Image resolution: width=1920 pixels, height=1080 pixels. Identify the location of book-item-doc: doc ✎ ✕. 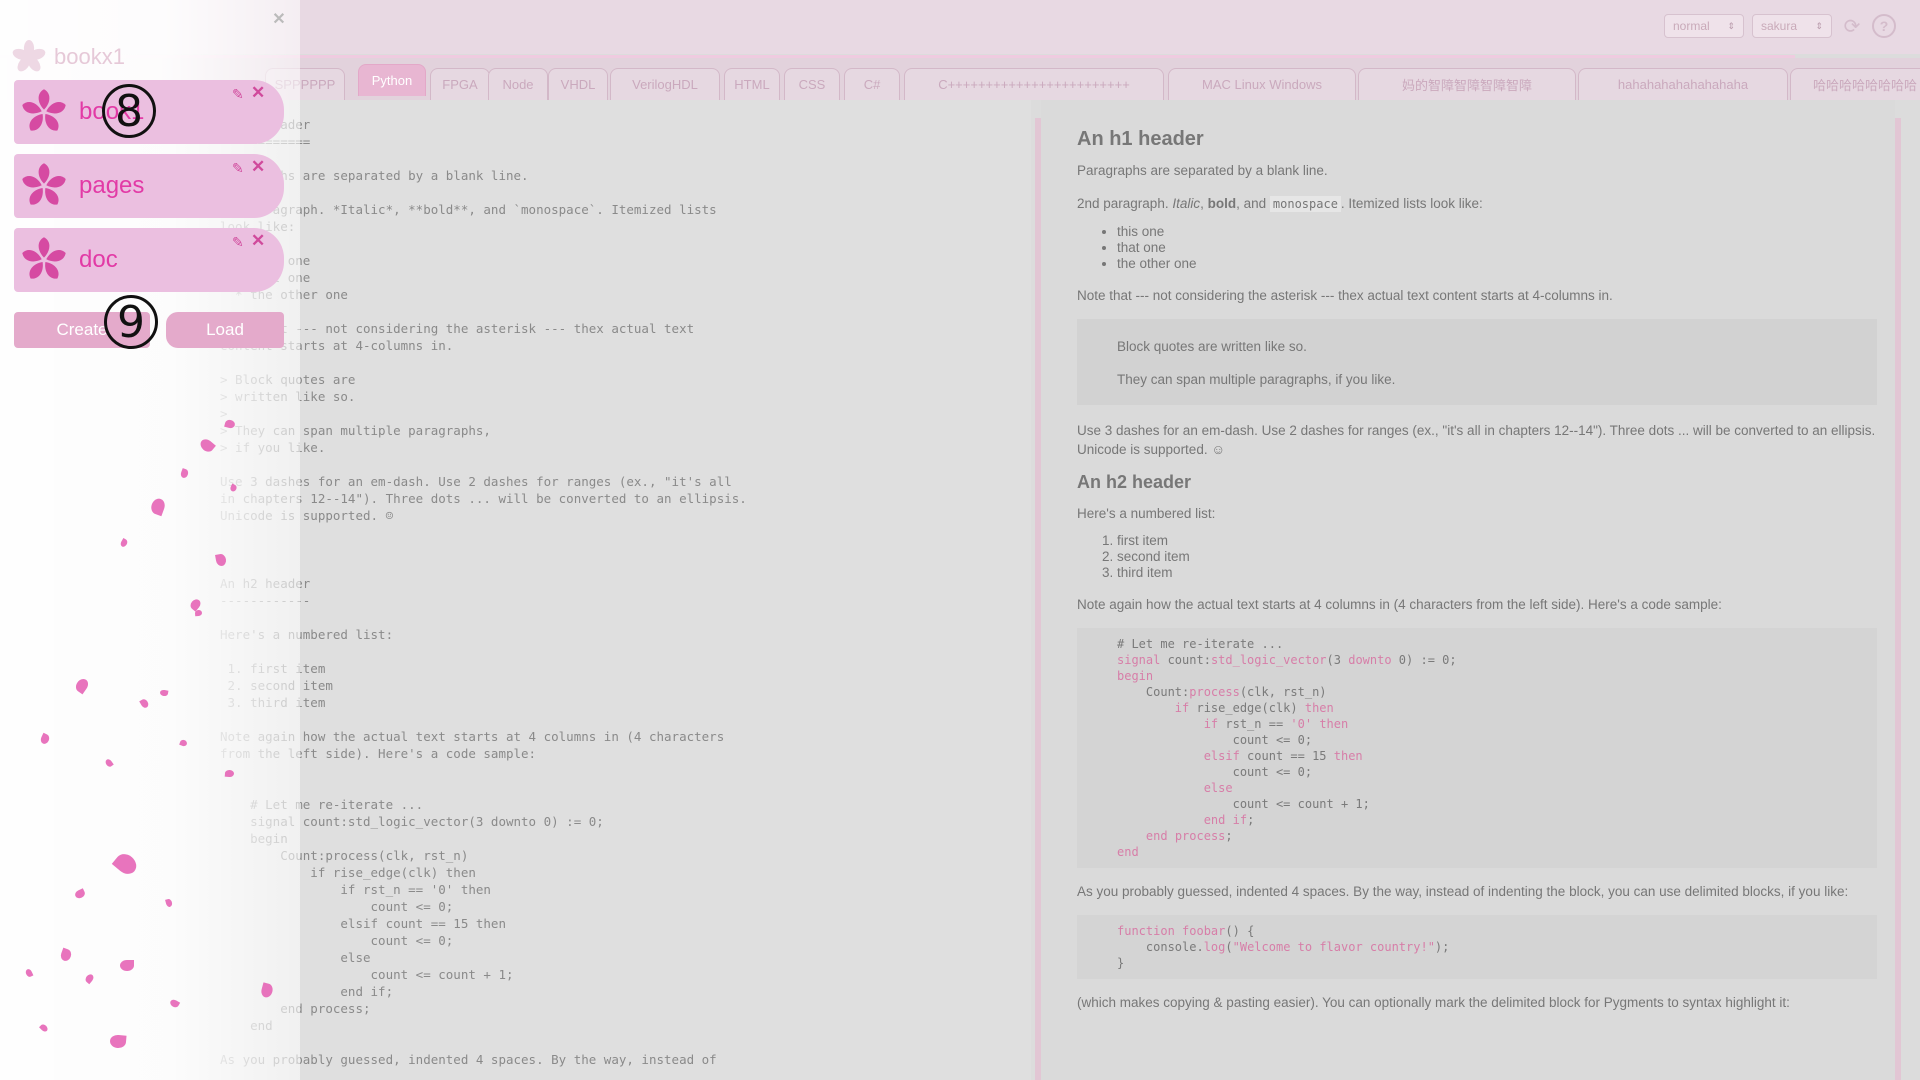
(149, 260).